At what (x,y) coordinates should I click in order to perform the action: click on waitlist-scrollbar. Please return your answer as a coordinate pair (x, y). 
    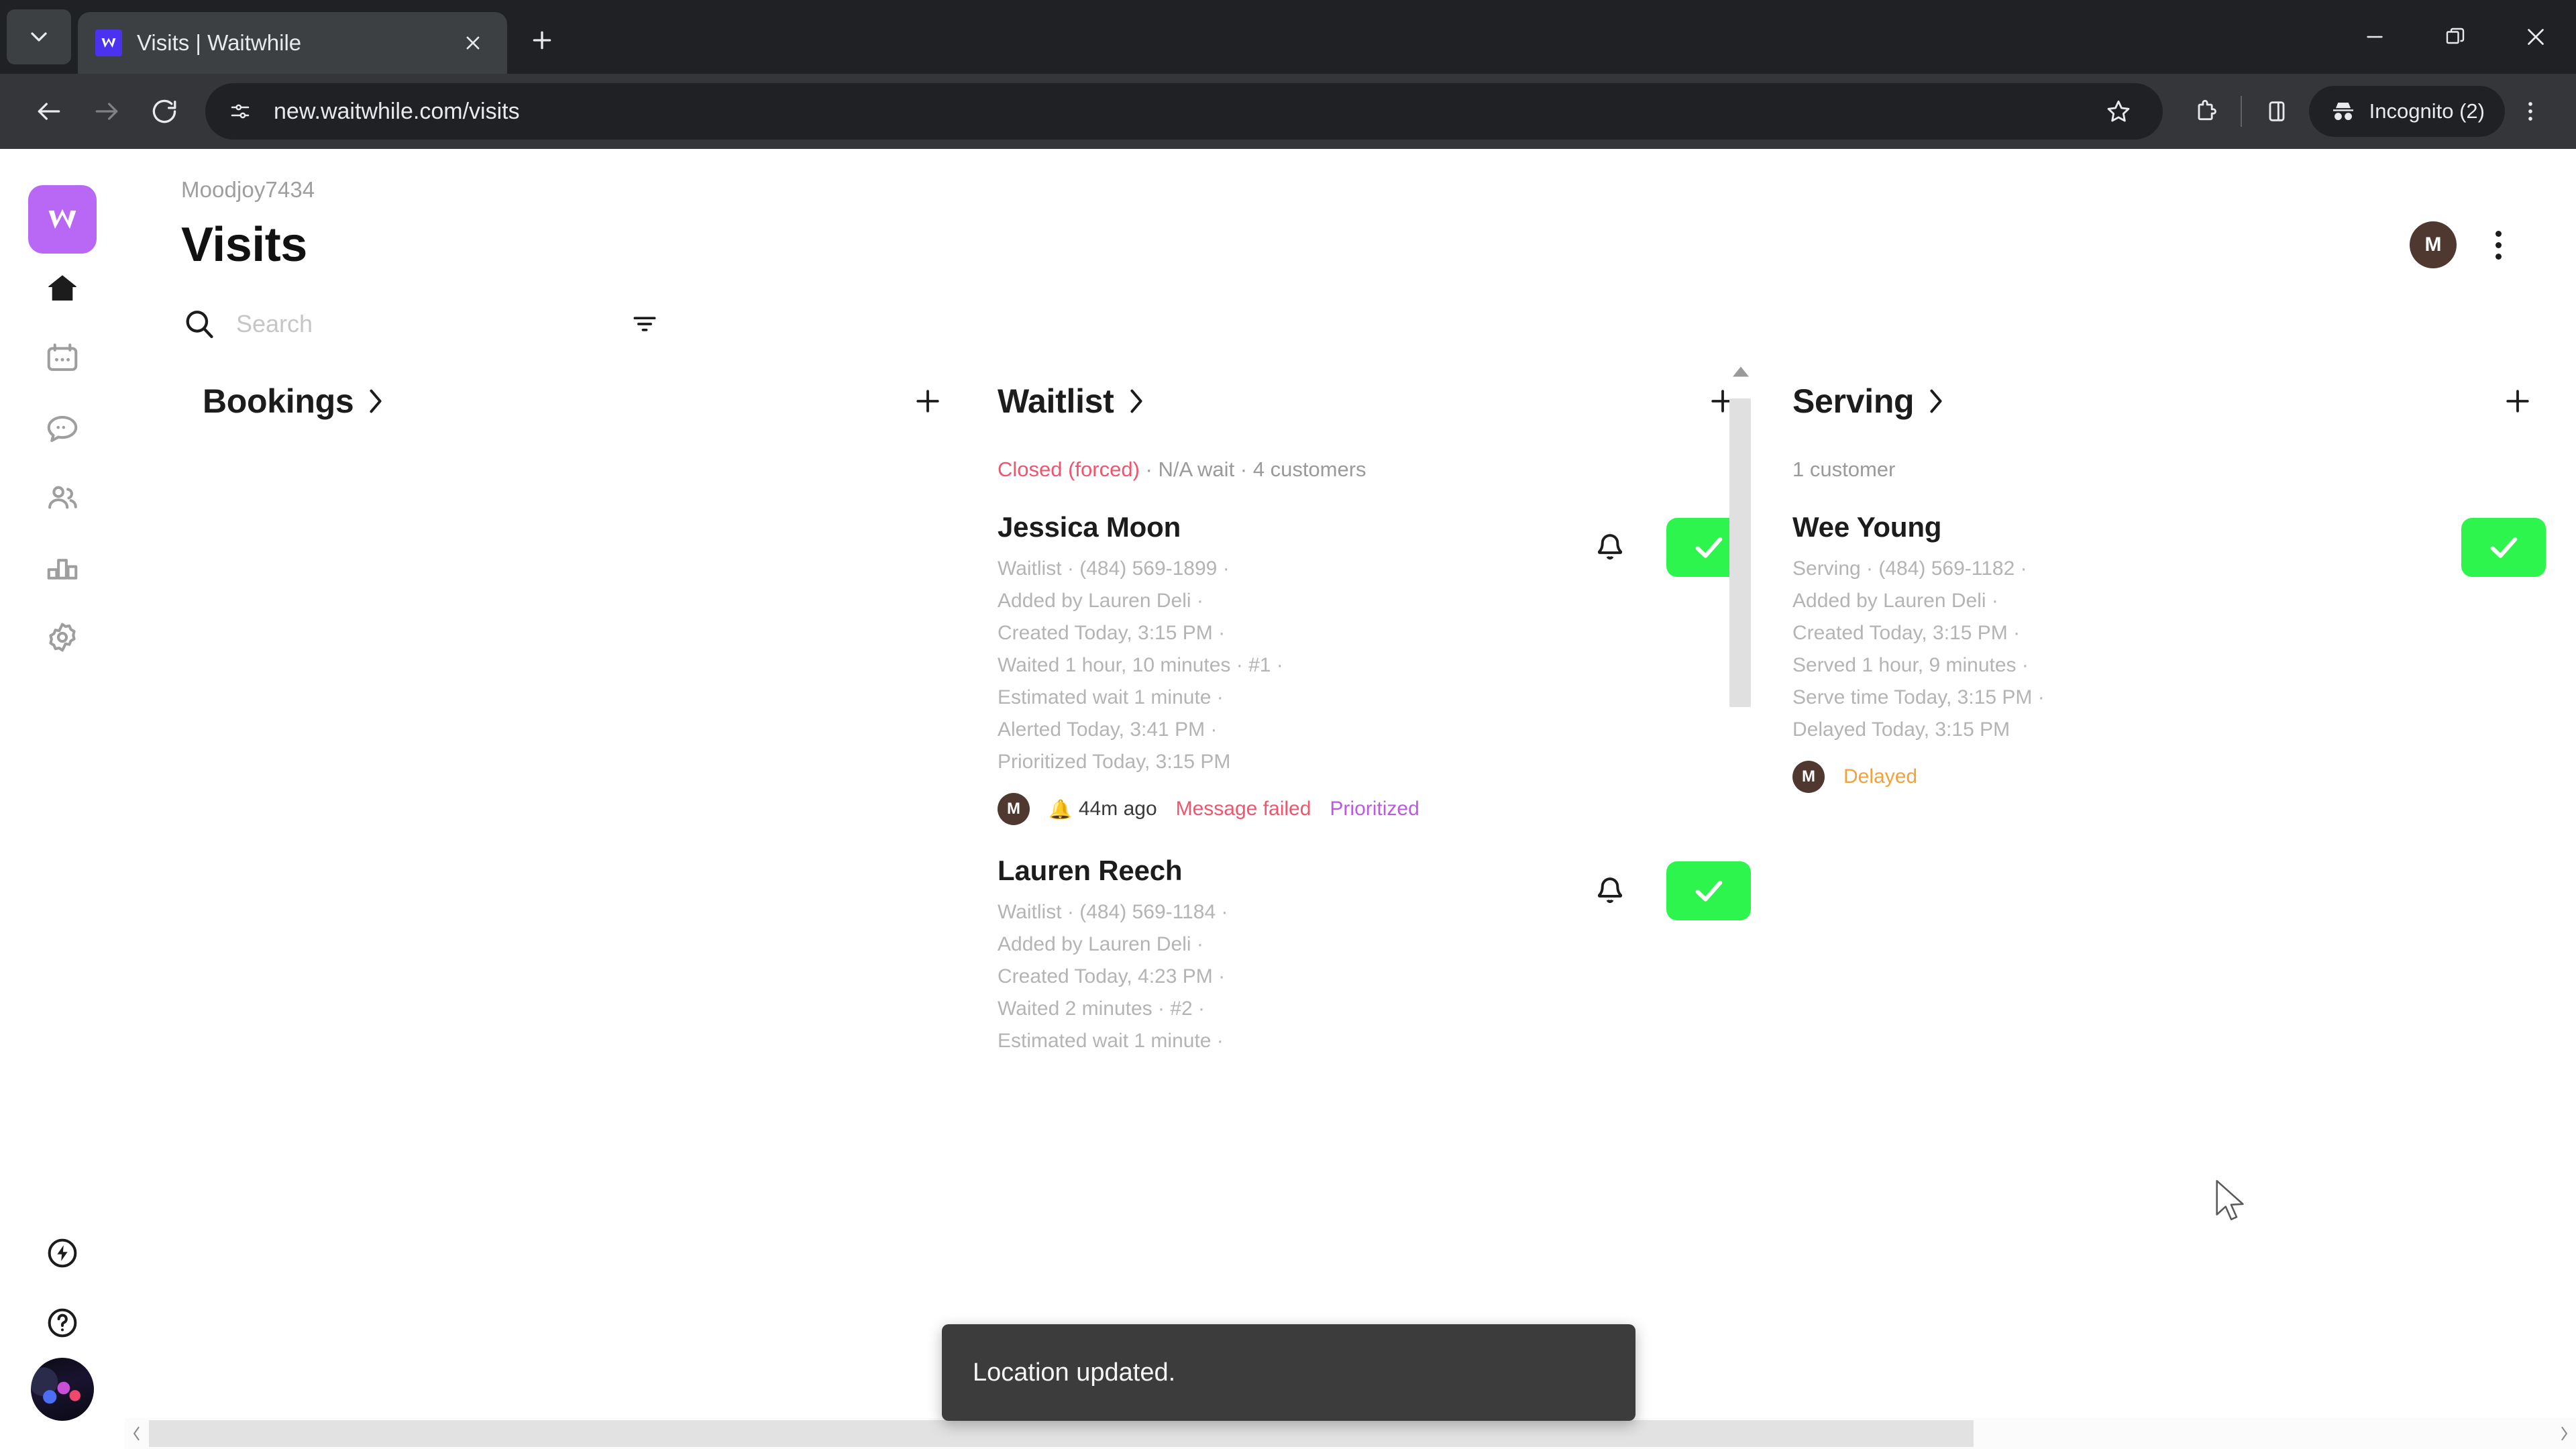
    Looking at the image, I should click on (1741, 904).